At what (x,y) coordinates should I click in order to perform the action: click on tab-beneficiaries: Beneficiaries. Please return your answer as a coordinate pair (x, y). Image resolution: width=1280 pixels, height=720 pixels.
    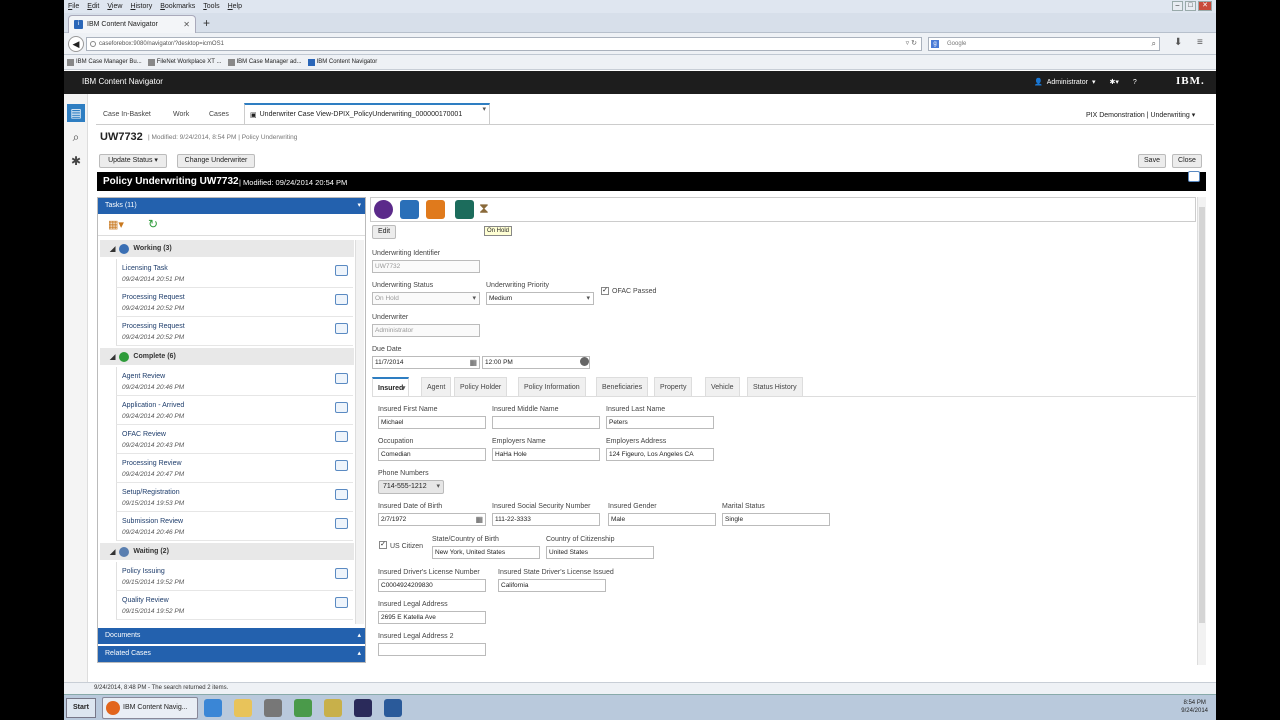
    Looking at the image, I should click on (622, 386).